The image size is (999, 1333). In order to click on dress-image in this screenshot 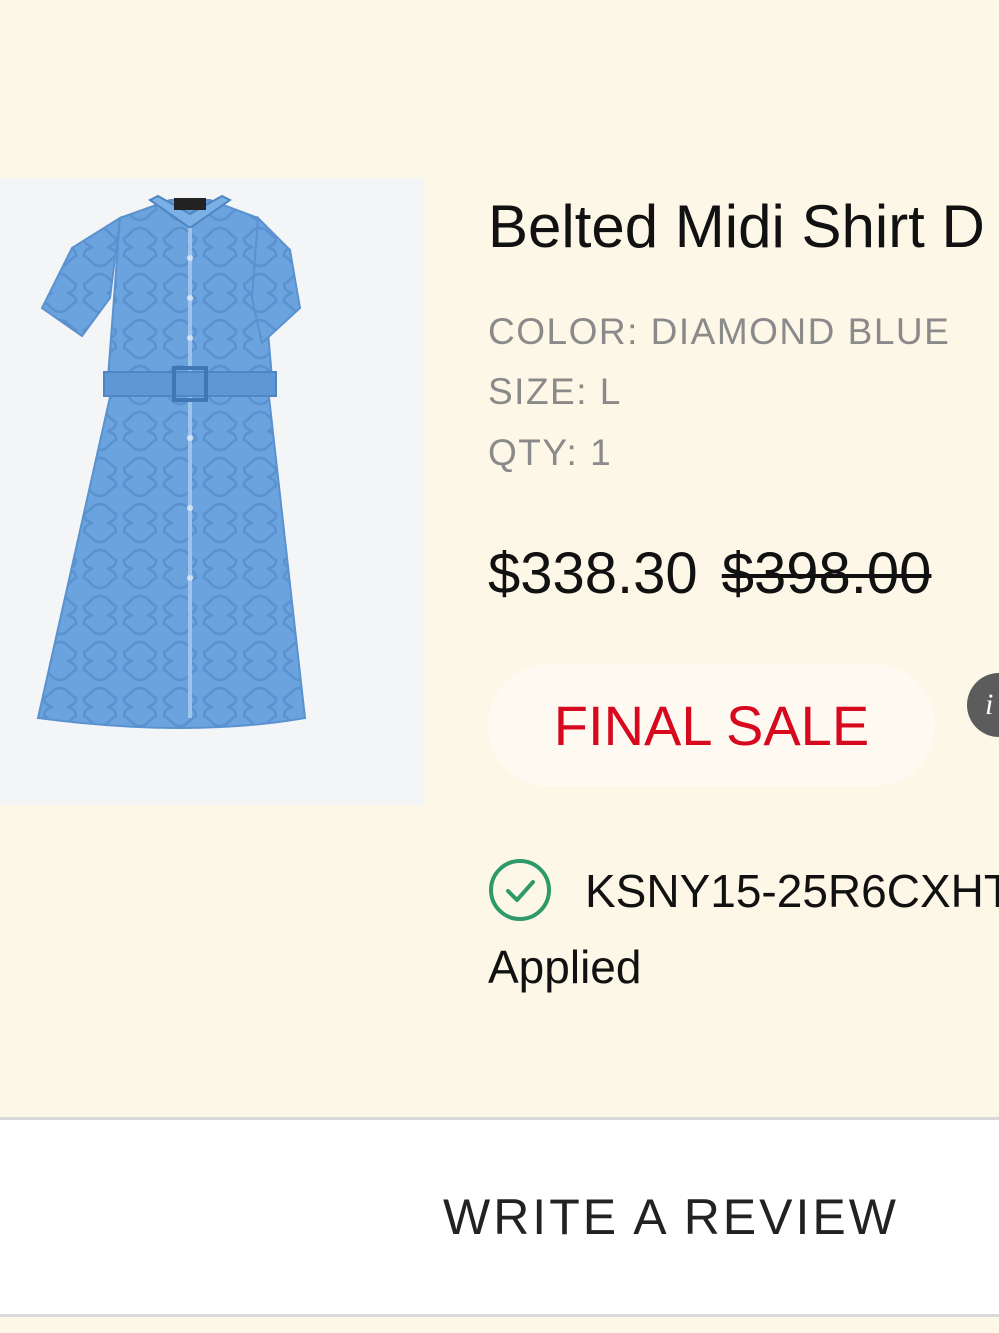, I will do `click(171, 461)`.